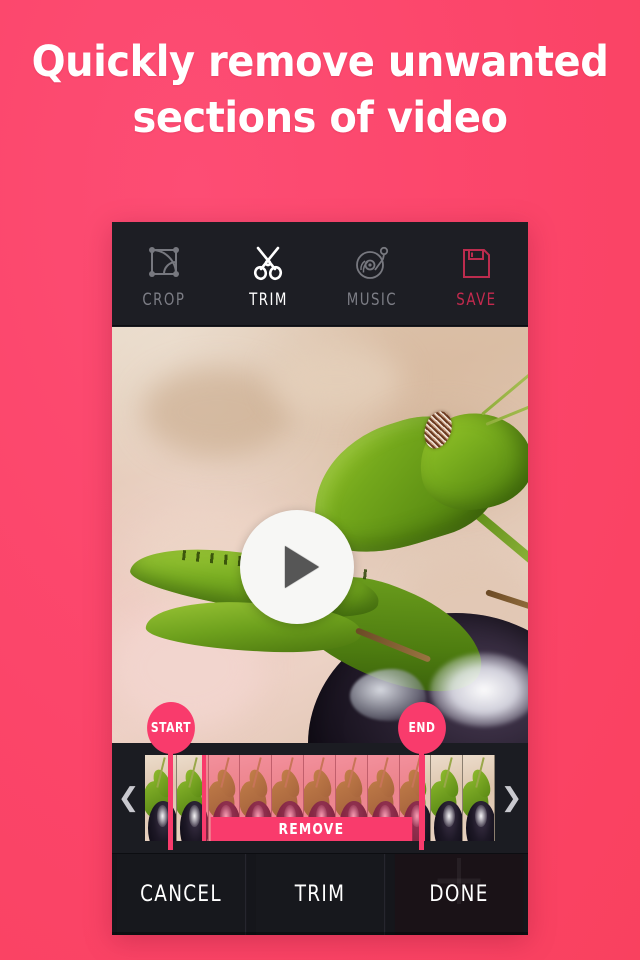 The height and width of the screenshot is (960, 640). Describe the element at coordinates (320, 62) in the screenshot. I see `headline-line-1: Quickly remove unwanted` at that location.